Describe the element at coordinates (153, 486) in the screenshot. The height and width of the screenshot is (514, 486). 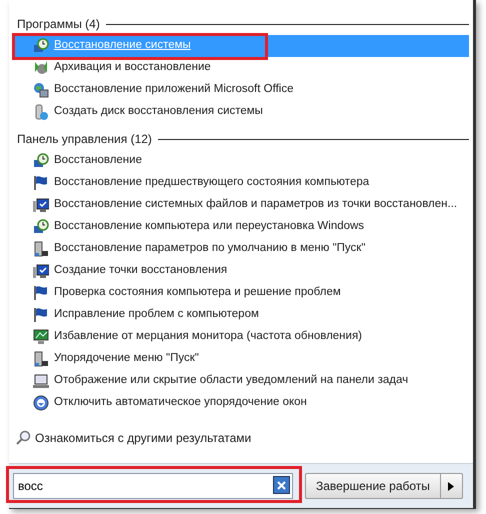
I see `search-field: восс` at that location.